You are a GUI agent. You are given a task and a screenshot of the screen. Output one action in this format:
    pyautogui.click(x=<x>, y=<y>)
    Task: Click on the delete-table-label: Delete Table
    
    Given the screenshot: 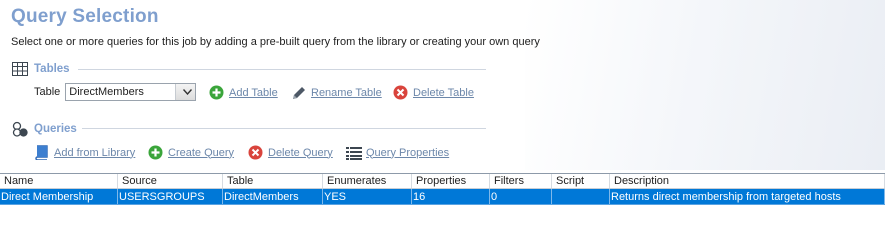 What is the action you would take?
    pyautogui.click(x=443, y=93)
    